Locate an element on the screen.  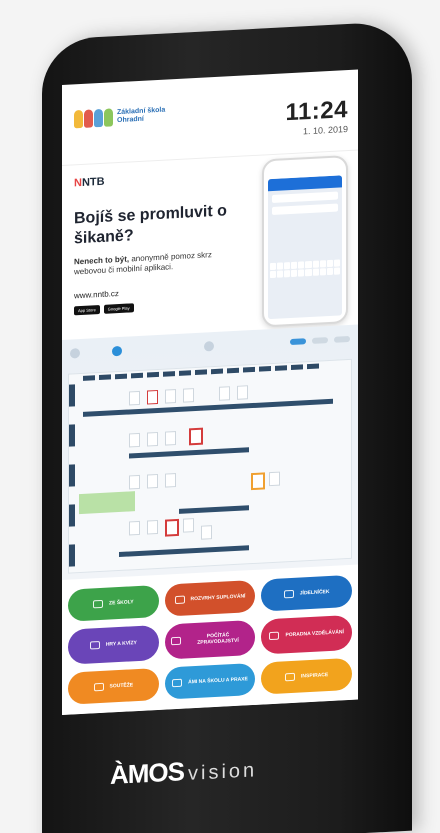
screen-header: Základní škola Ohradní 11:24 1. 10. 2019 is located at coordinates (210, 117).